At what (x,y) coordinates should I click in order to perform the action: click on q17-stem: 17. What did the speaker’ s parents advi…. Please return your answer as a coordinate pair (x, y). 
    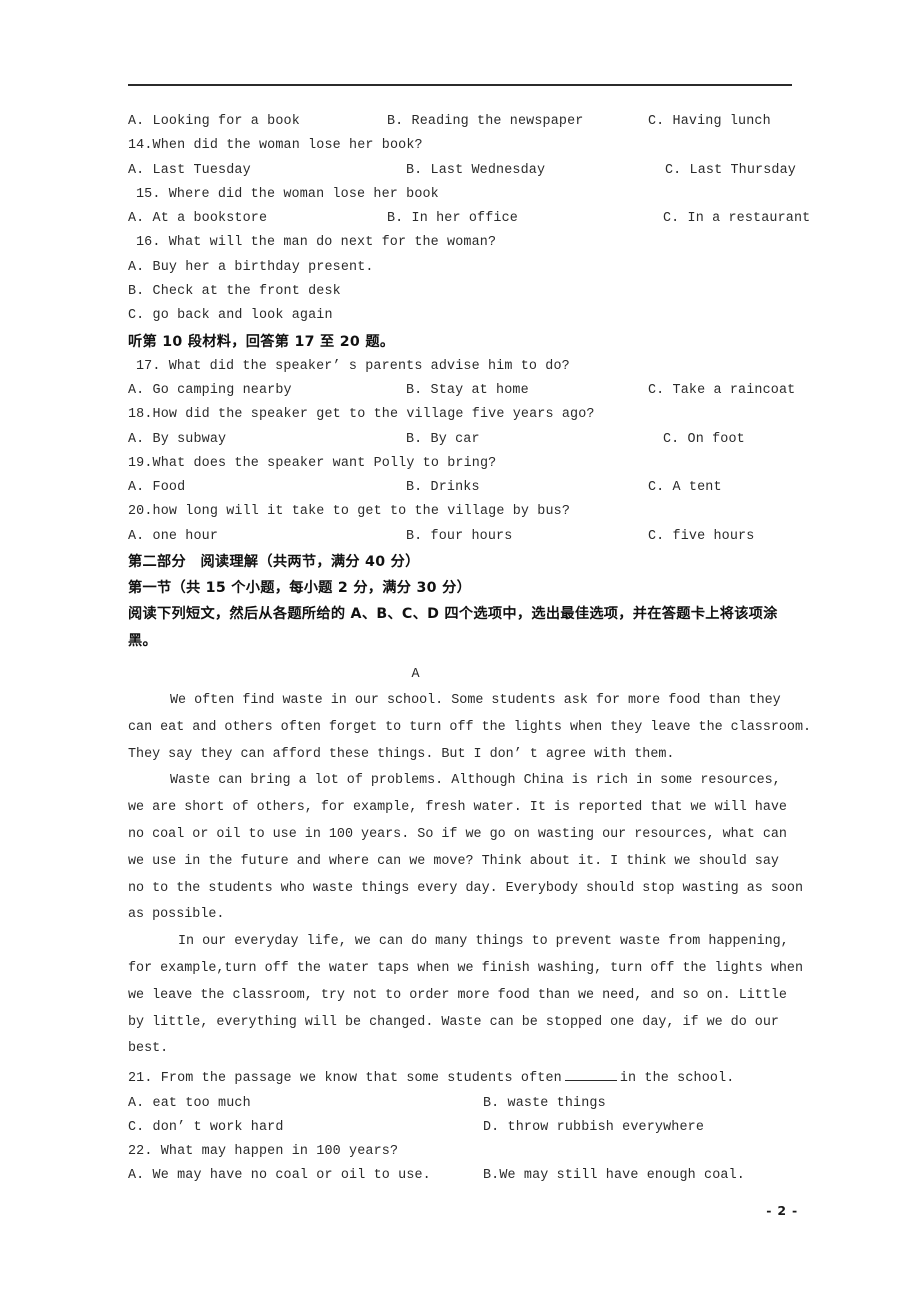
    Looking at the image, I should click on (353, 366).